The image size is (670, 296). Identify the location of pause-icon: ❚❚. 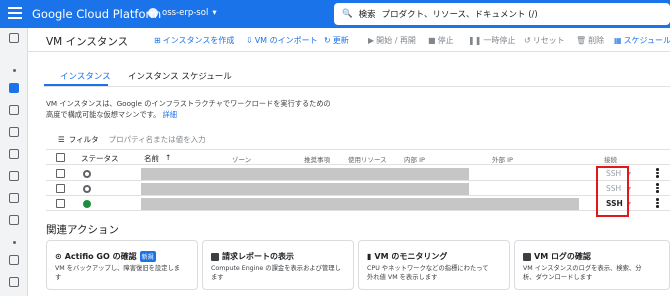
(475, 40).